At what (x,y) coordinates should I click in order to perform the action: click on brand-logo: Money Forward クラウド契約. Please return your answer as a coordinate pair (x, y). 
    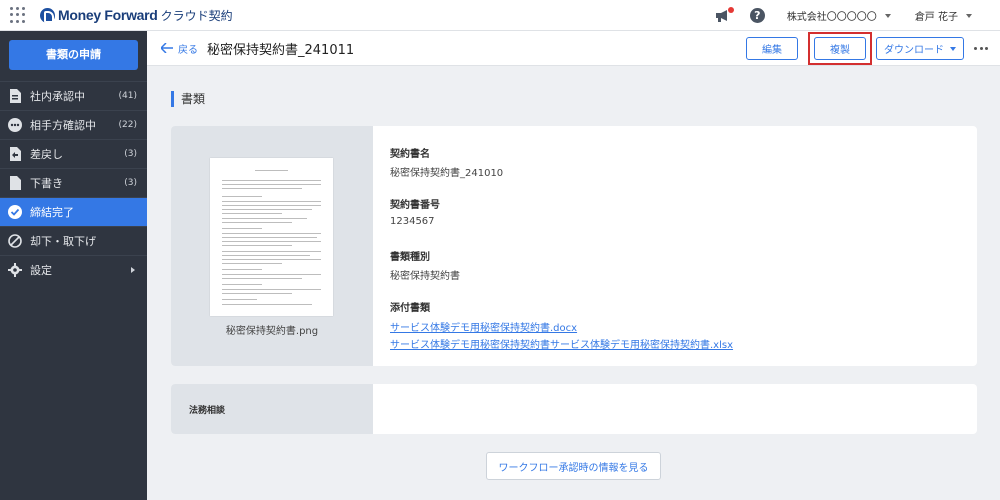
    Looking at the image, I should click on (136, 15).